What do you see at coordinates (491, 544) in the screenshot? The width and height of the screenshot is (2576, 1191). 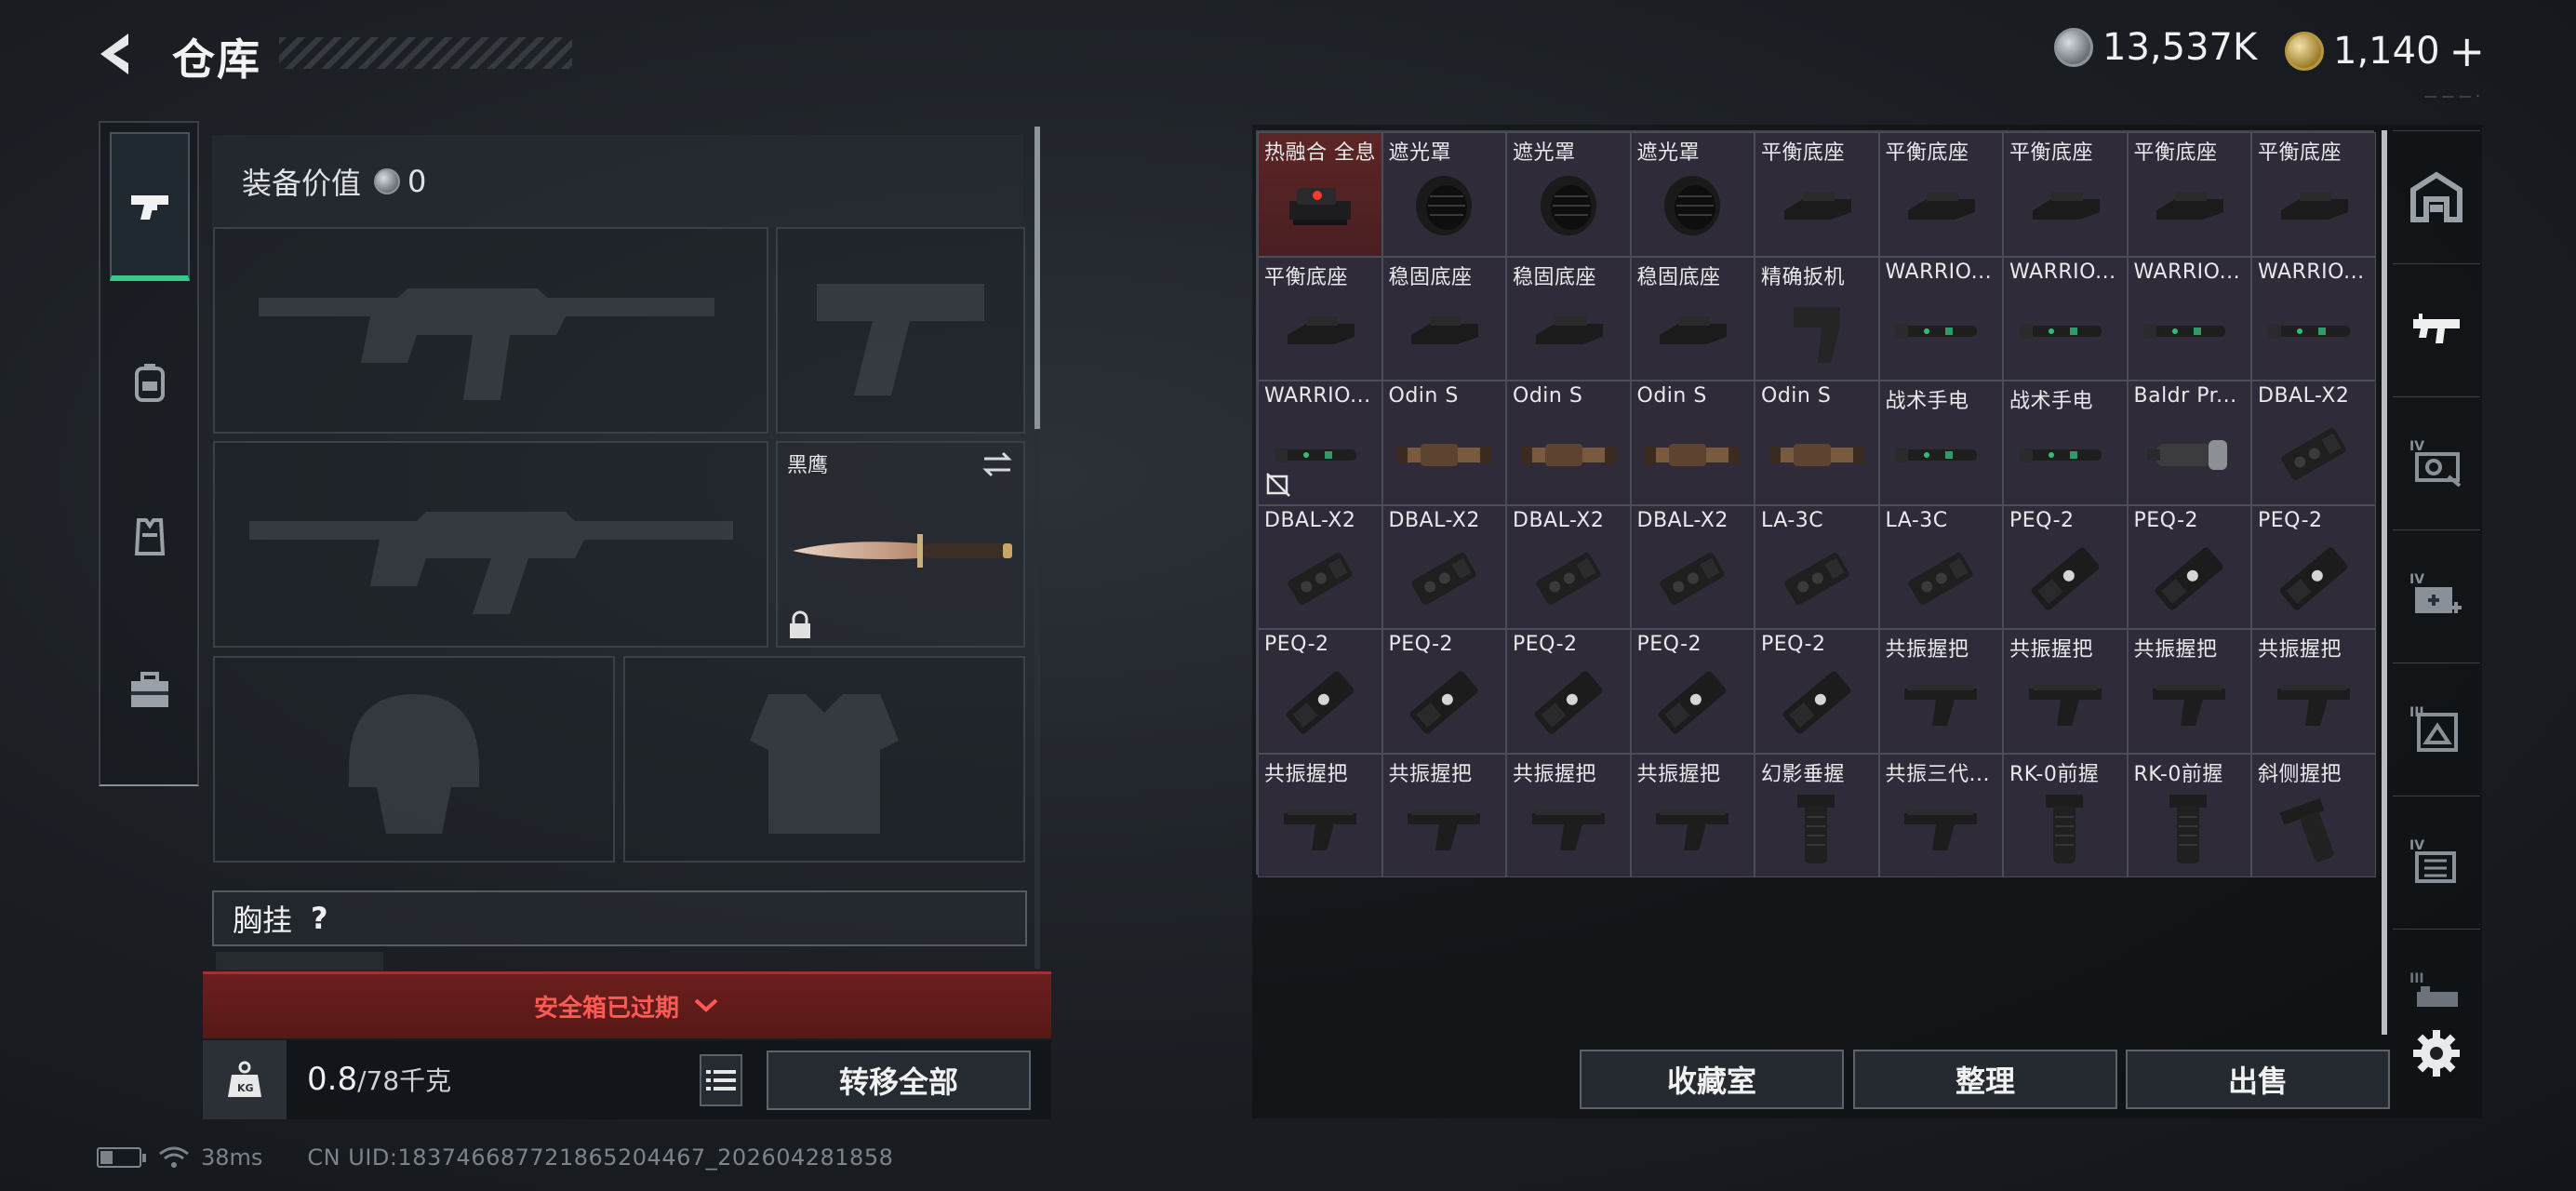 I see `secondary-weapon-slot` at bounding box center [491, 544].